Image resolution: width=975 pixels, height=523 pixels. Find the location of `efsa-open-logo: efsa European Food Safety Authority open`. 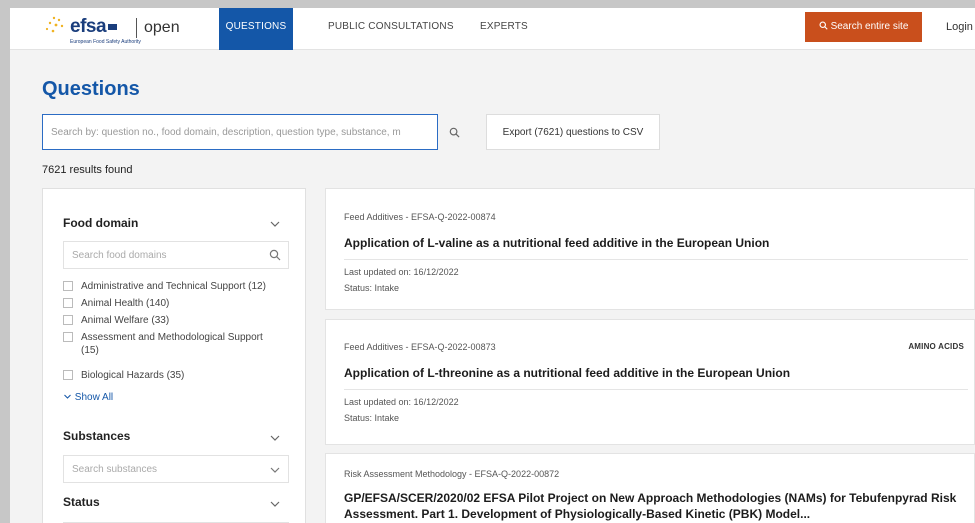

efsa-open-logo: efsa European Food Safety Authority open is located at coordinates (115, 30).